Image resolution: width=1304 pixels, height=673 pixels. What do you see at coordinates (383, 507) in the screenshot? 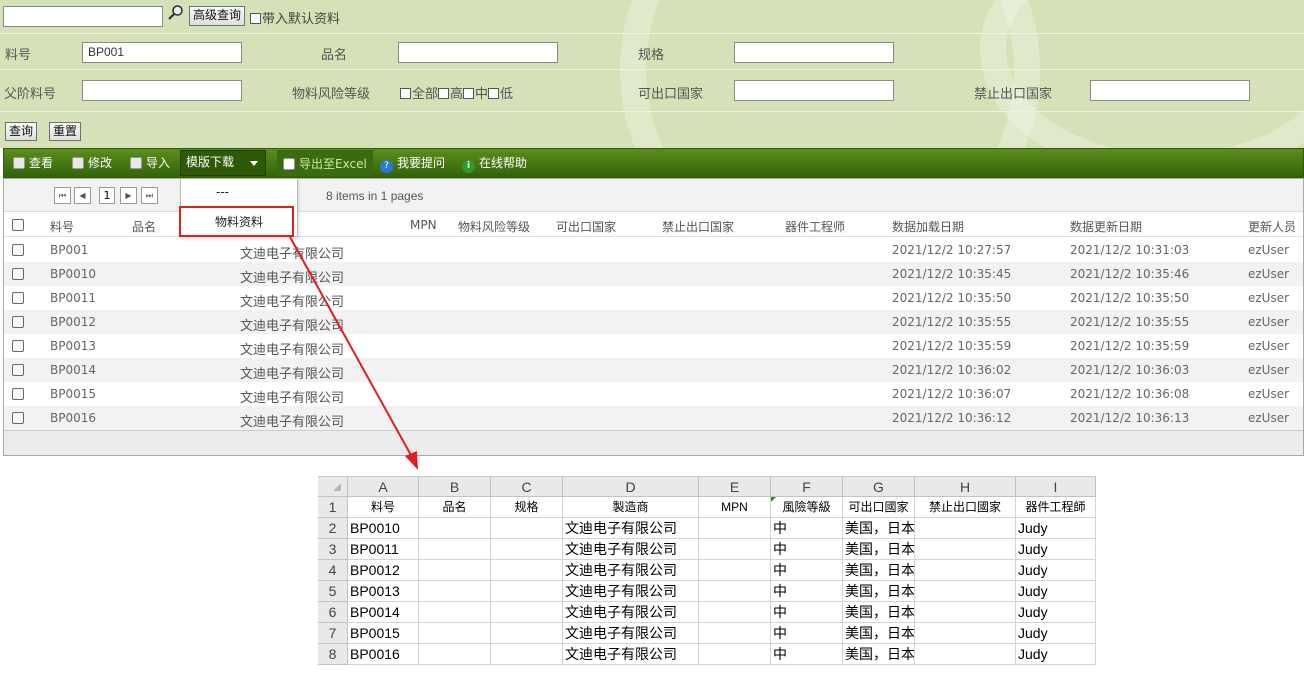
I see `sheet-header-cell: 料号` at bounding box center [383, 507].